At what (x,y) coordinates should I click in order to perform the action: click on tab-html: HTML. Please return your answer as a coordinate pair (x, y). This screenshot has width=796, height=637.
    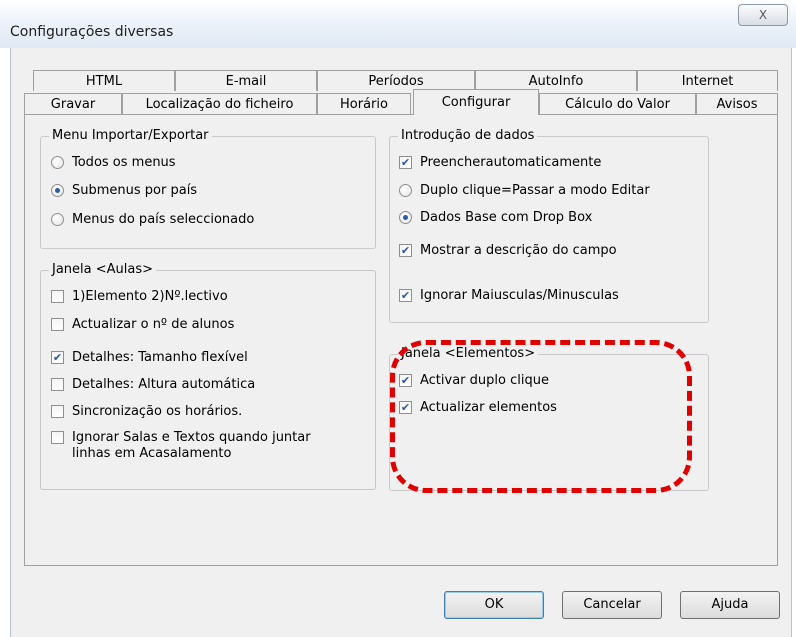
    Looking at the image, I should click on (104, 80).